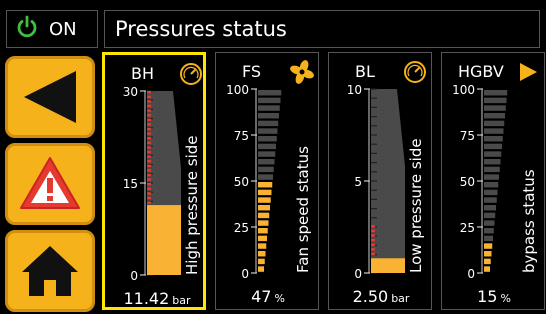 The image size is (546, 314). I want to click on gauge-value: 11.42 bar, so click(157, 298).